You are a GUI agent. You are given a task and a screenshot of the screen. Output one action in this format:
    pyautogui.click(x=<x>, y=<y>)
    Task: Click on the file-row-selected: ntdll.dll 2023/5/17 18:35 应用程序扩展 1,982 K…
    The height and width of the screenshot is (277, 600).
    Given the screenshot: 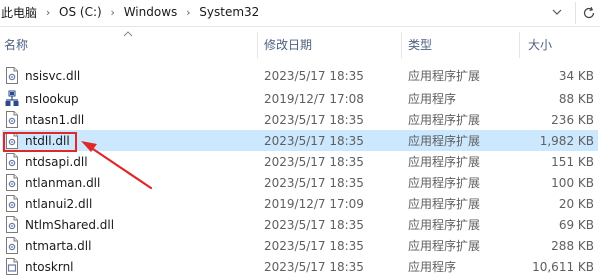 What is the action you would take?
    pyautogui.click(x=300, y=140)
    